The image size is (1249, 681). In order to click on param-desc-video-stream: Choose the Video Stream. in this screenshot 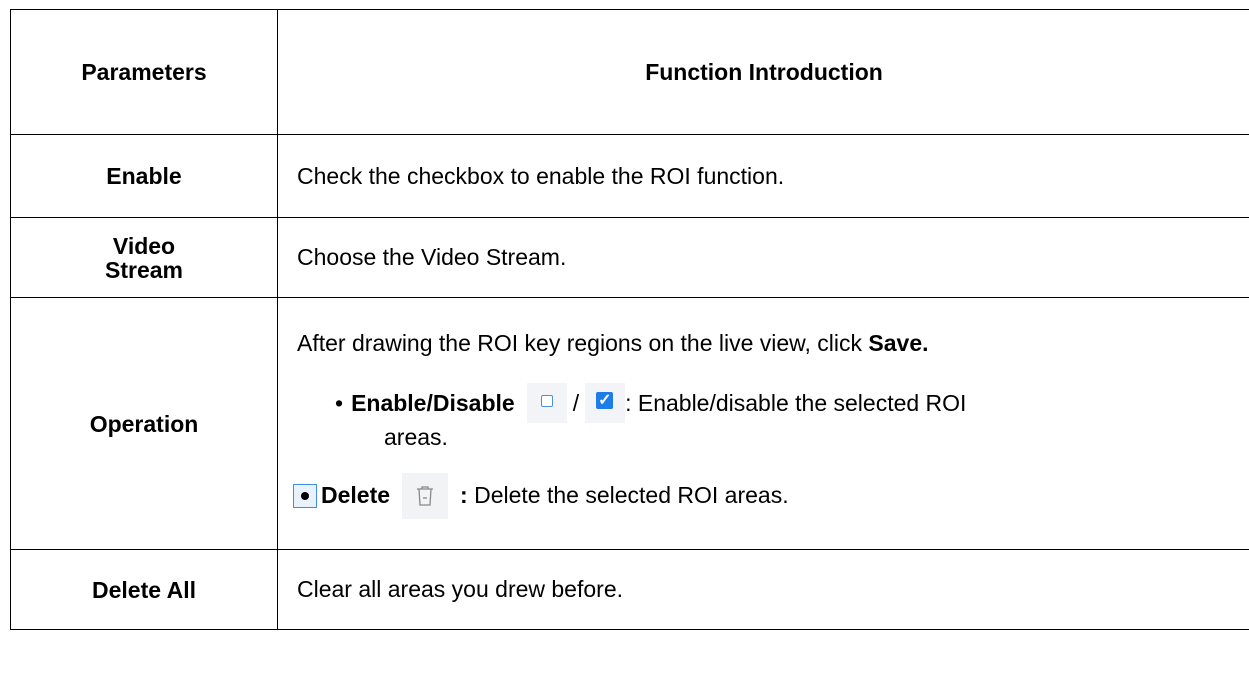, I will do `click(763, 257)`.